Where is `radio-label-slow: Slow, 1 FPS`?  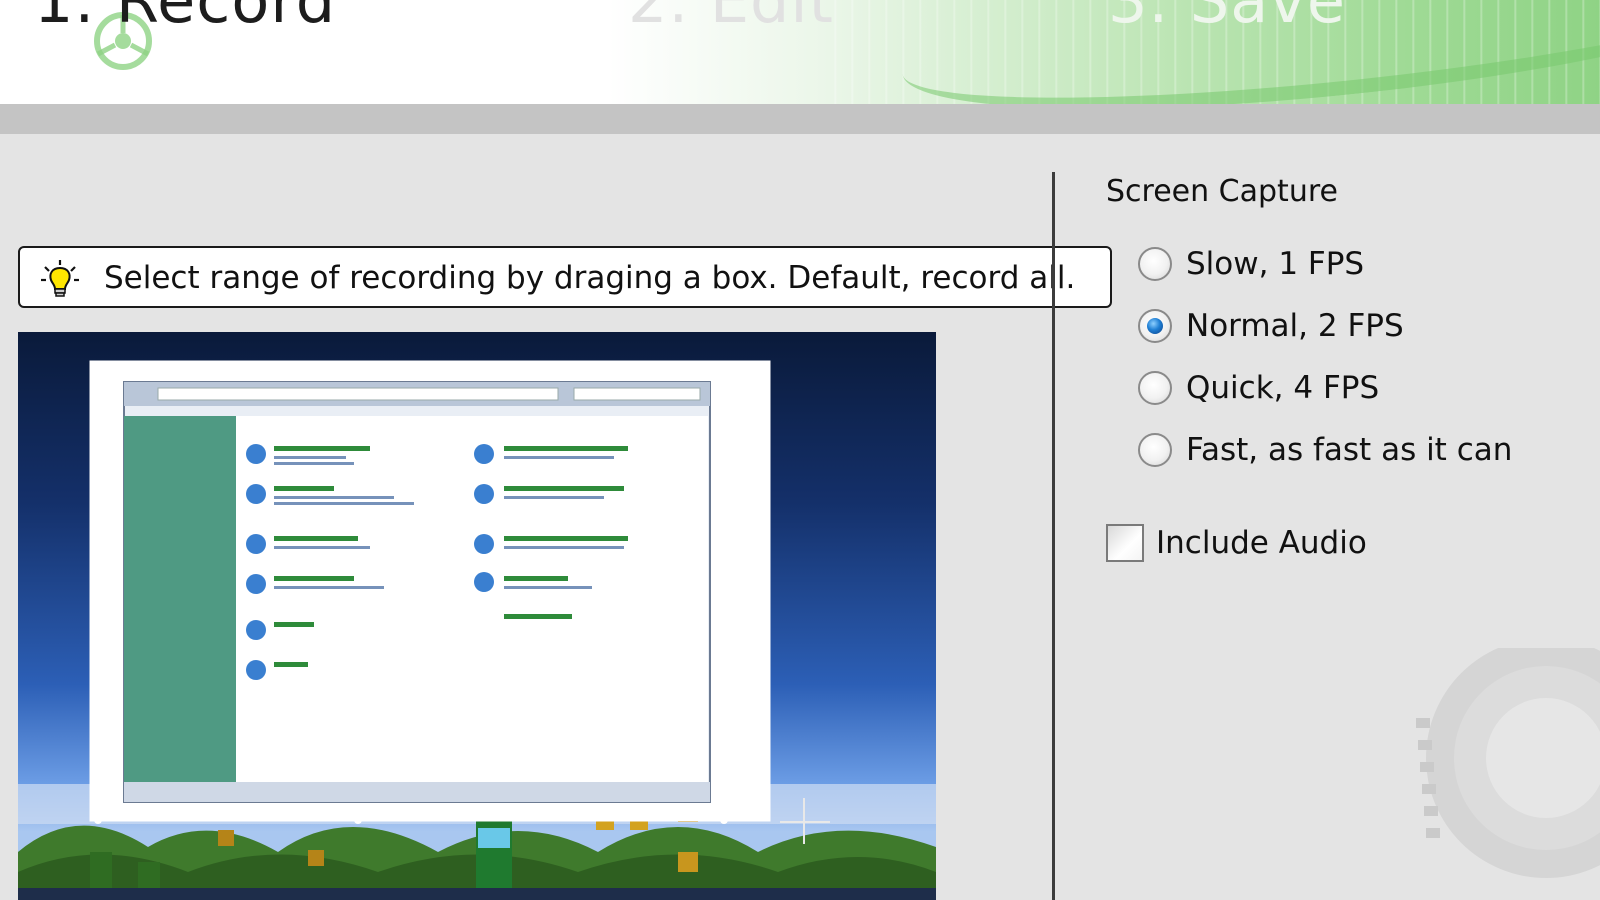
radio-label-slow: Slow, 1 FPS is located at coordinates (1275, 264).